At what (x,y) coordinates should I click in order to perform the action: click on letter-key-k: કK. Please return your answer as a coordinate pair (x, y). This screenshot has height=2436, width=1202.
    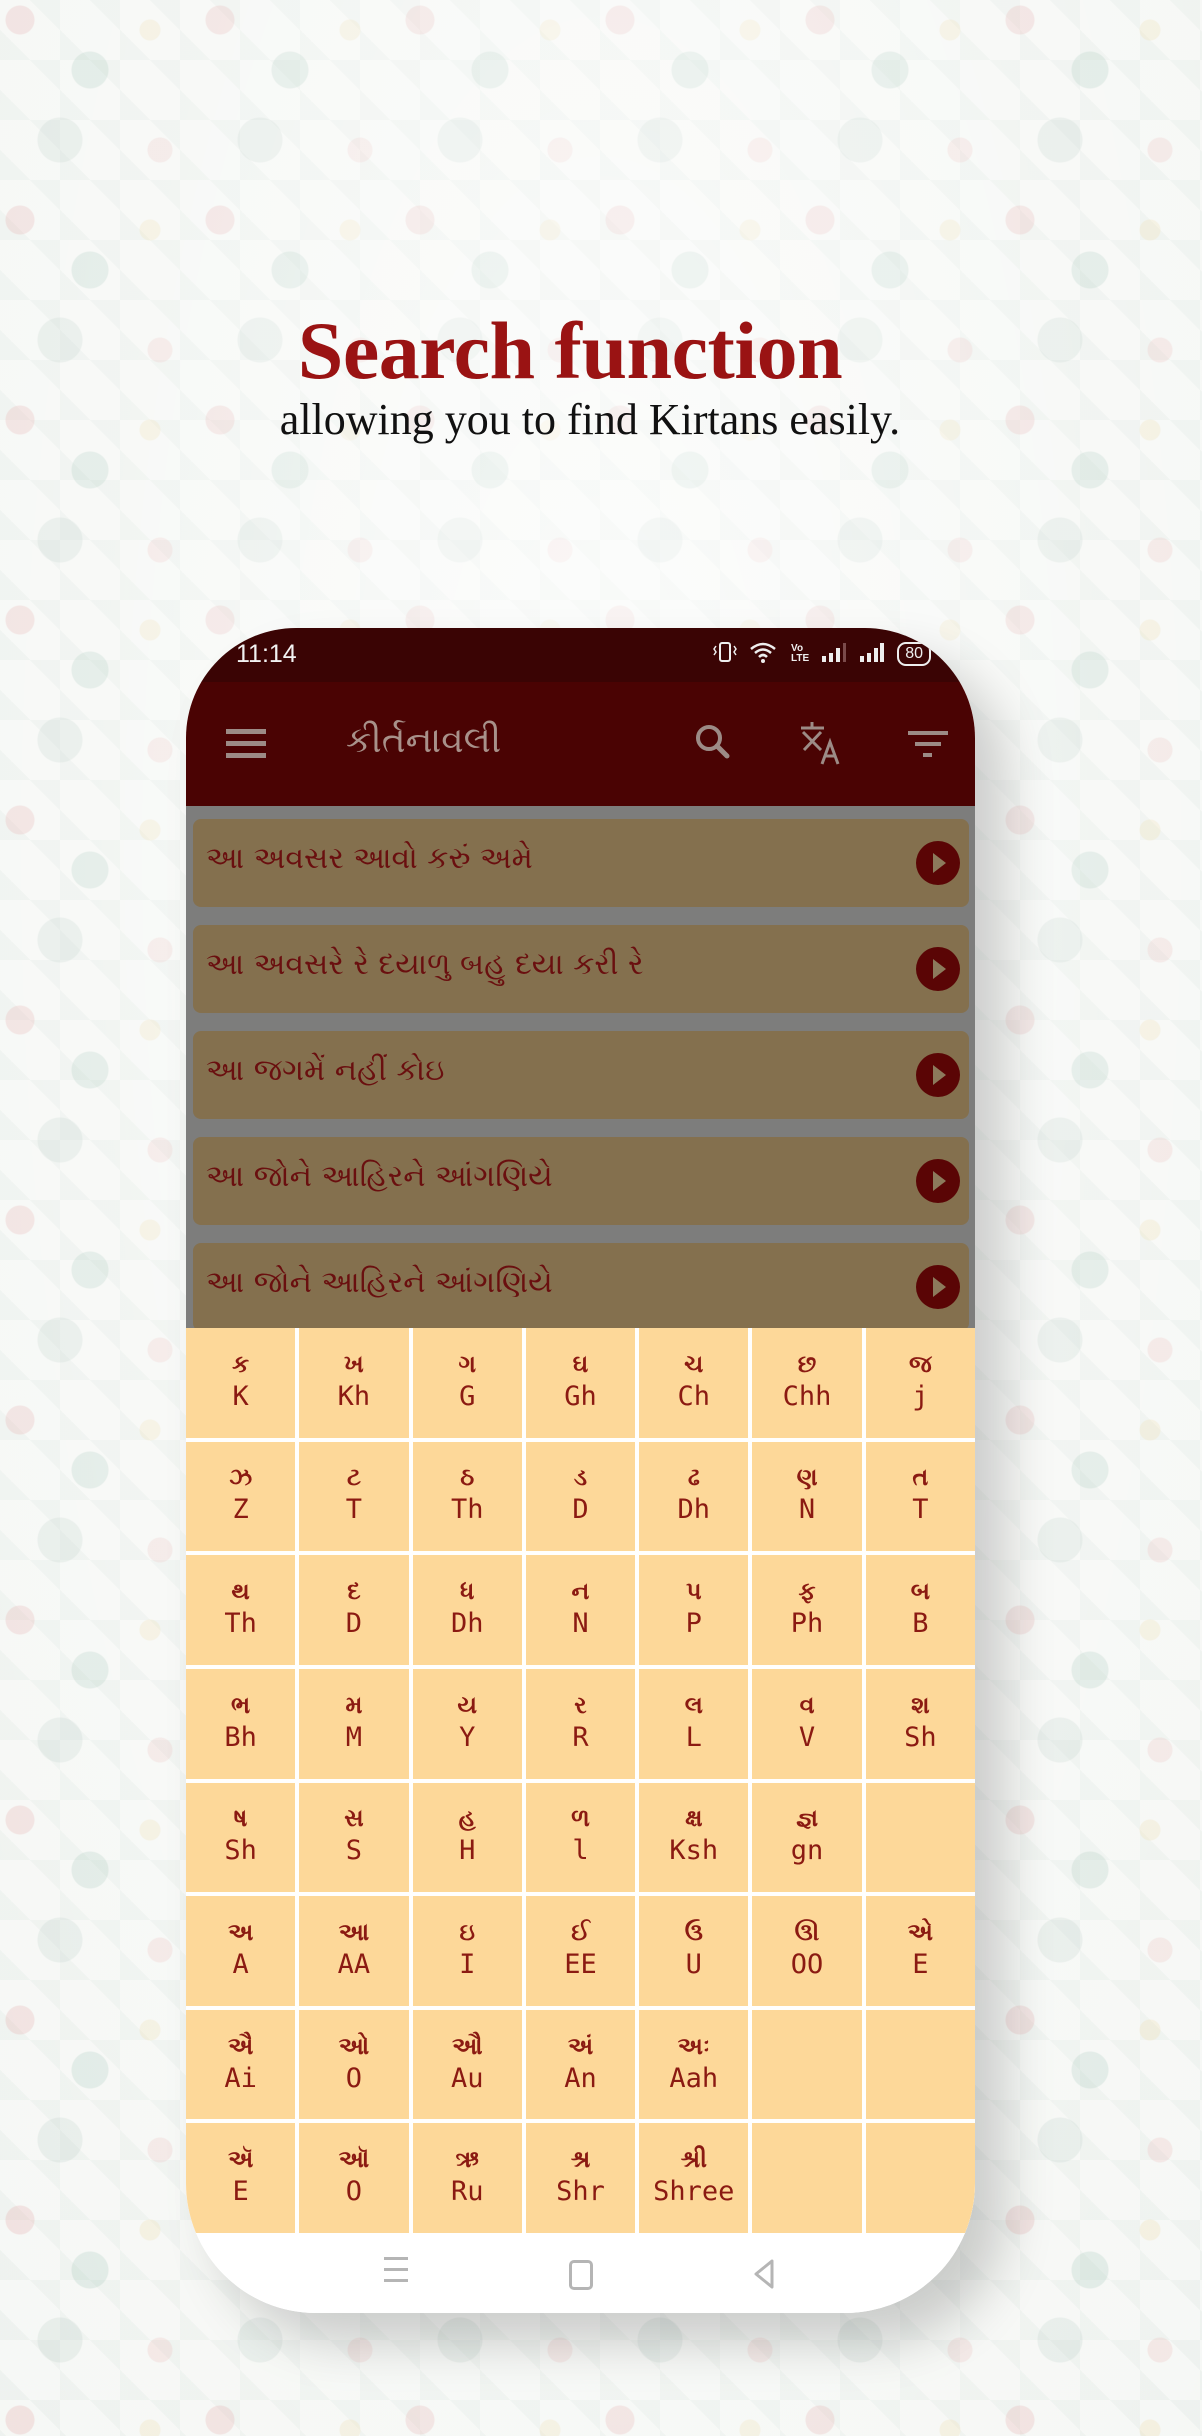
    Looking at the image, I should click on (241, 1383).